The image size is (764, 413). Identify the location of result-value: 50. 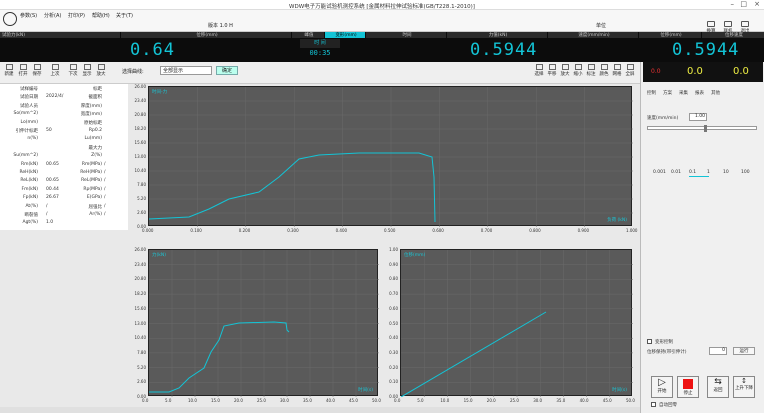
(56, 130).